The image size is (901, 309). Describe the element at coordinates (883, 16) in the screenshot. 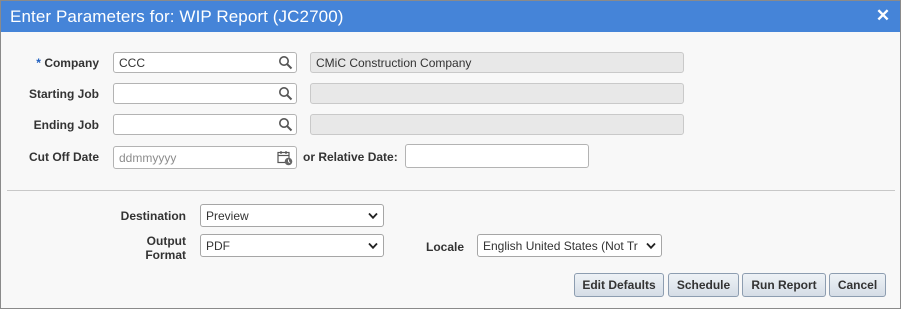

I see `close-icon: ✕` at that location.